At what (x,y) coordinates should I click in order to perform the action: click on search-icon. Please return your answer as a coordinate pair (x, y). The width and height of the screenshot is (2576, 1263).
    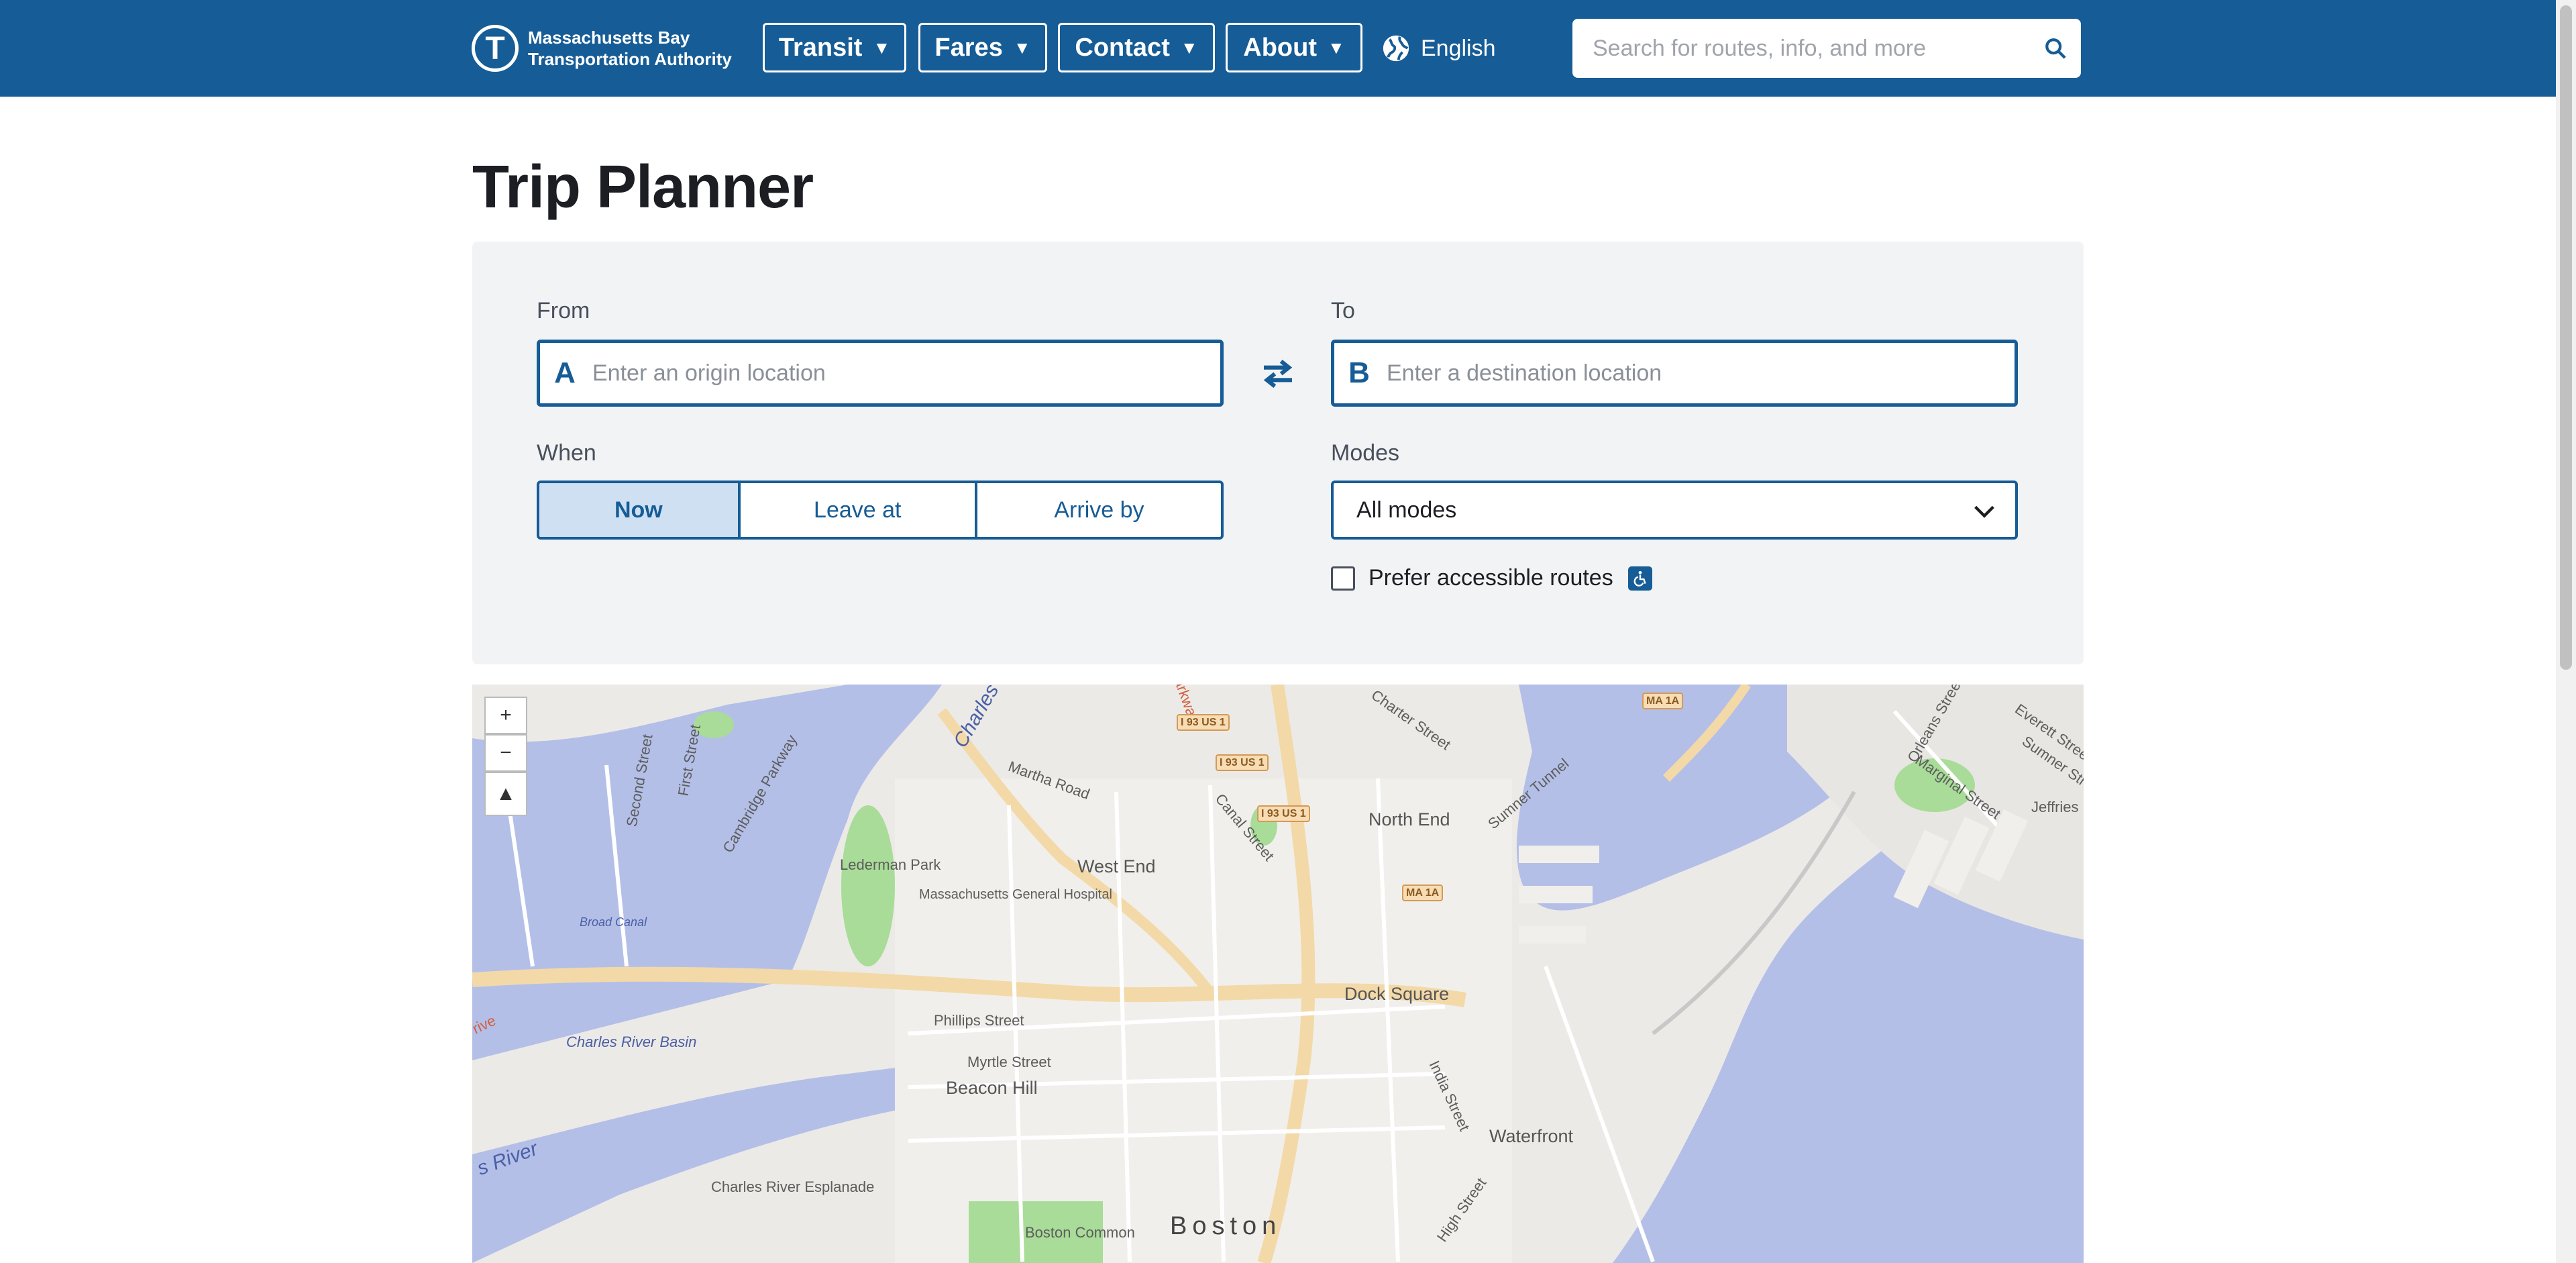
    Looking at the image, I should click on (2055, 48).